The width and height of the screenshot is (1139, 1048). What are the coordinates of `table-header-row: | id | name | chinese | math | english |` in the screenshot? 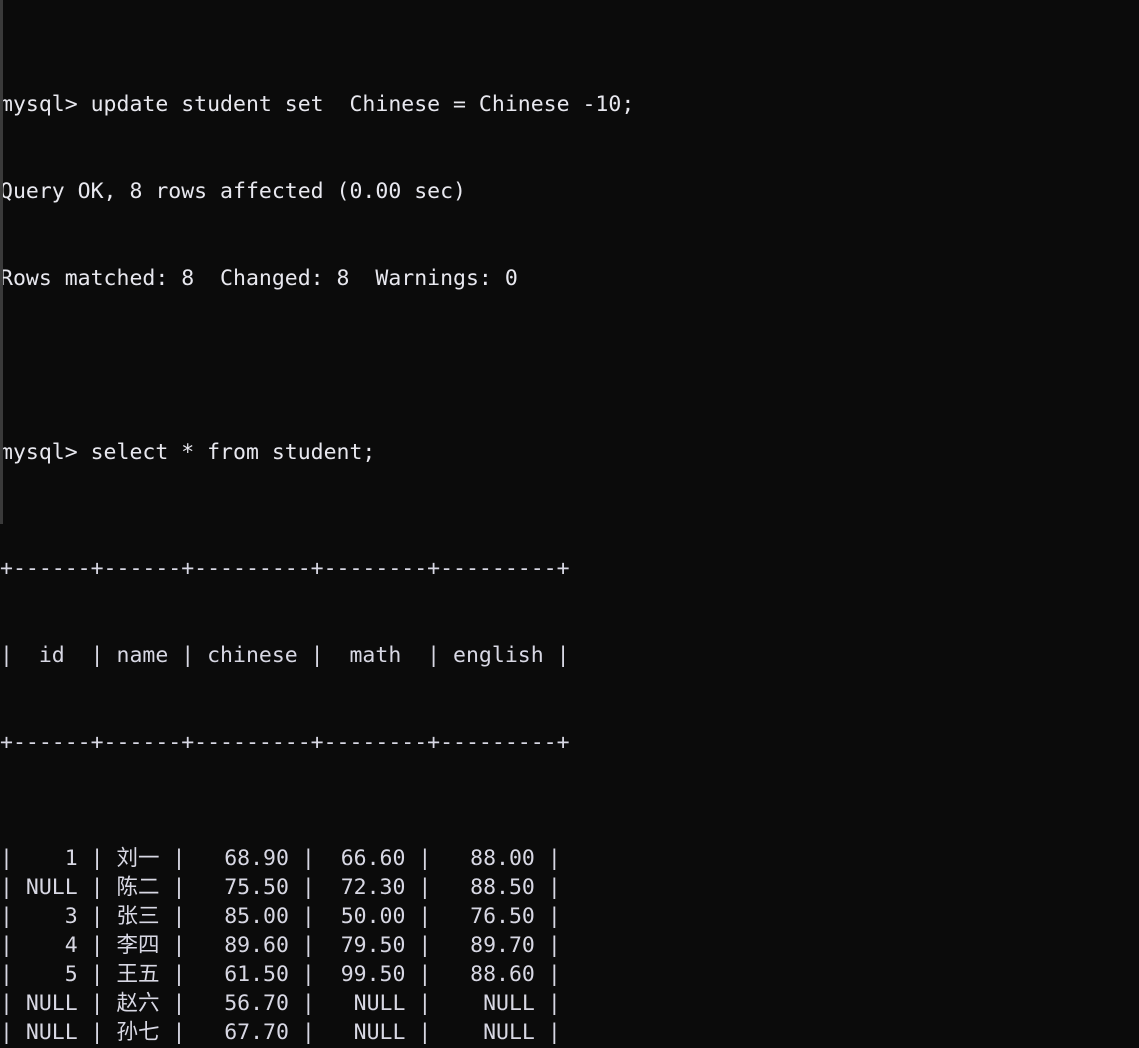 It's located at (285, 655).